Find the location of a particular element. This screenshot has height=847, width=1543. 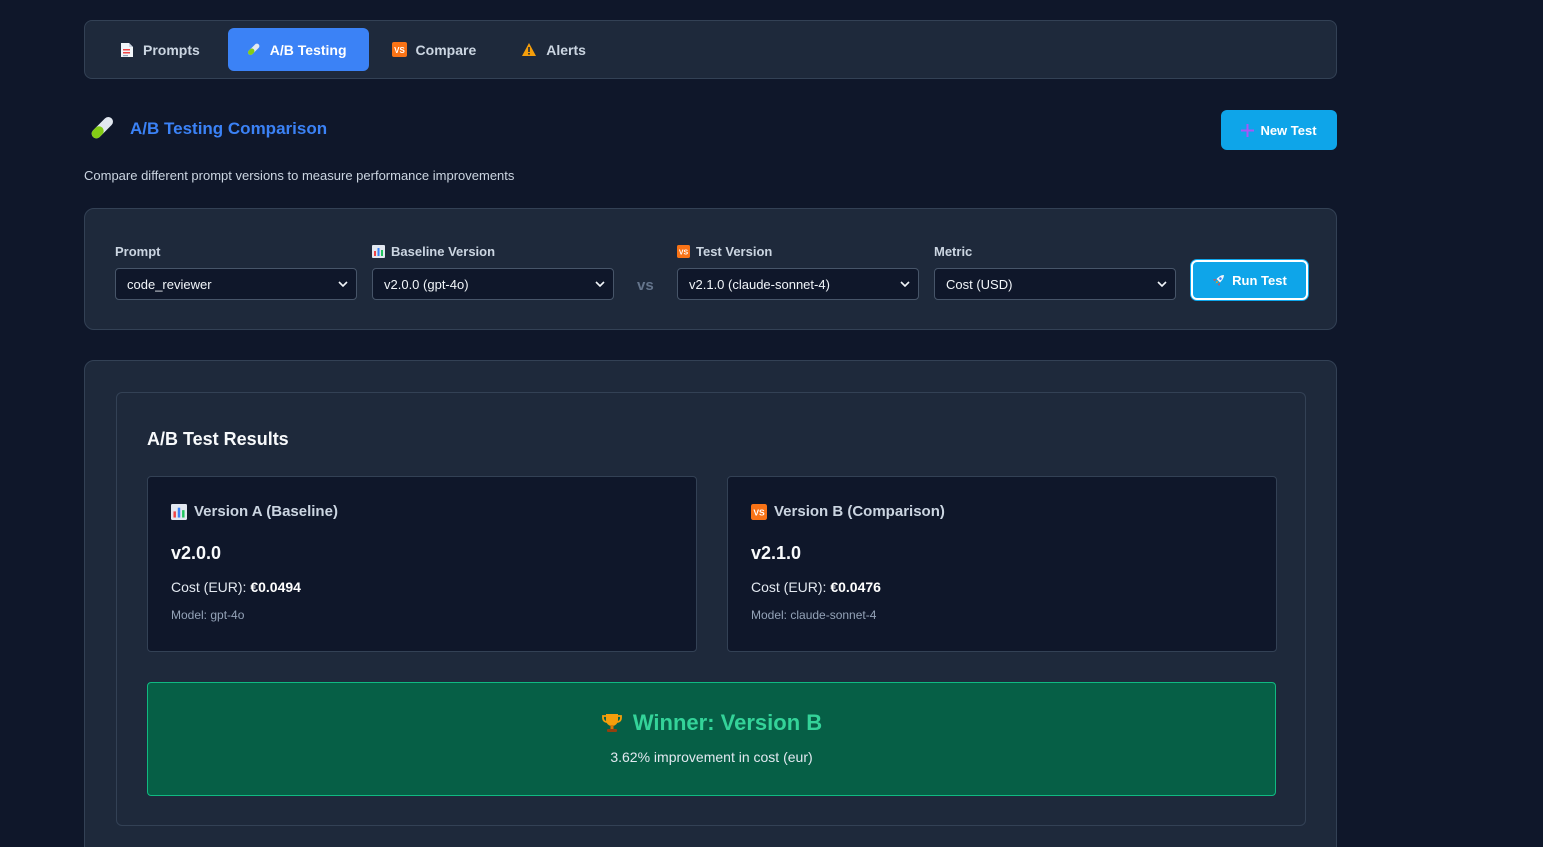

trophy-icon is located at coordinates (612, 723).